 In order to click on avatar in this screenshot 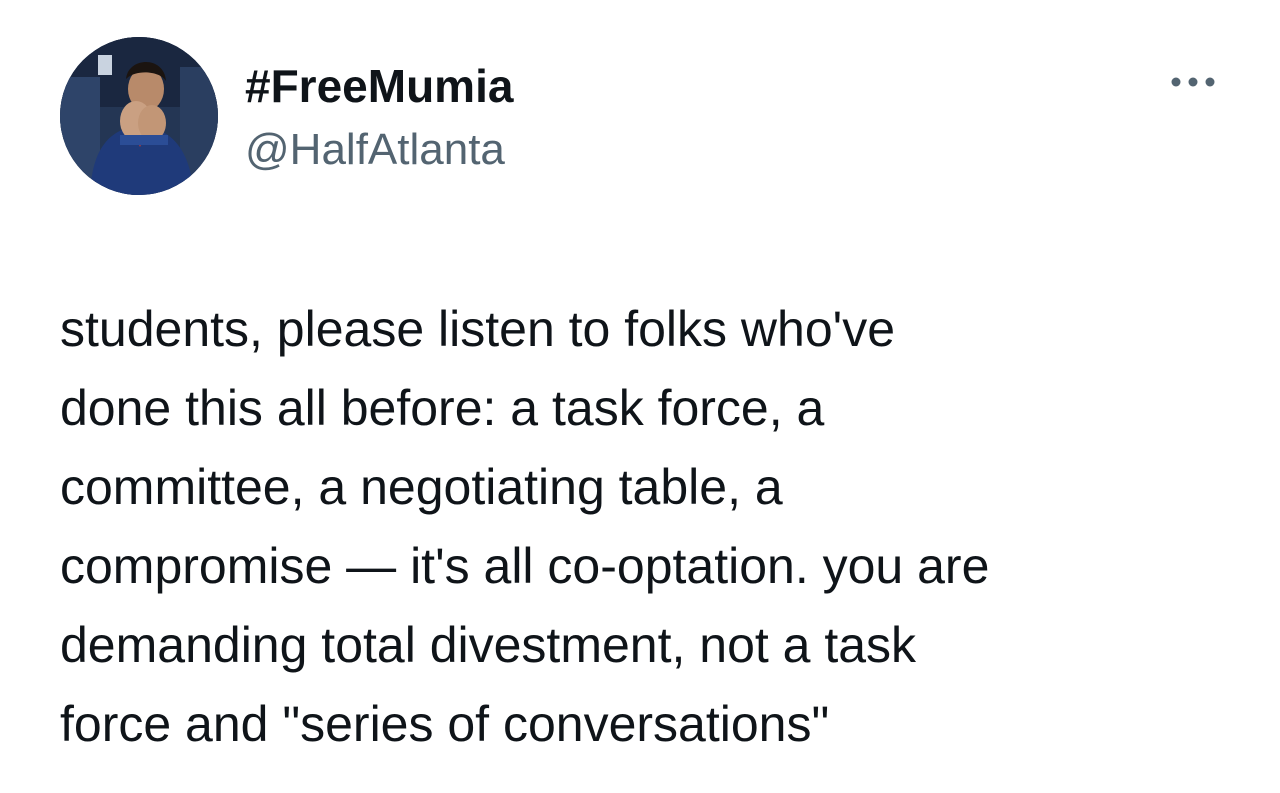, I will do `click(139, 116)`.